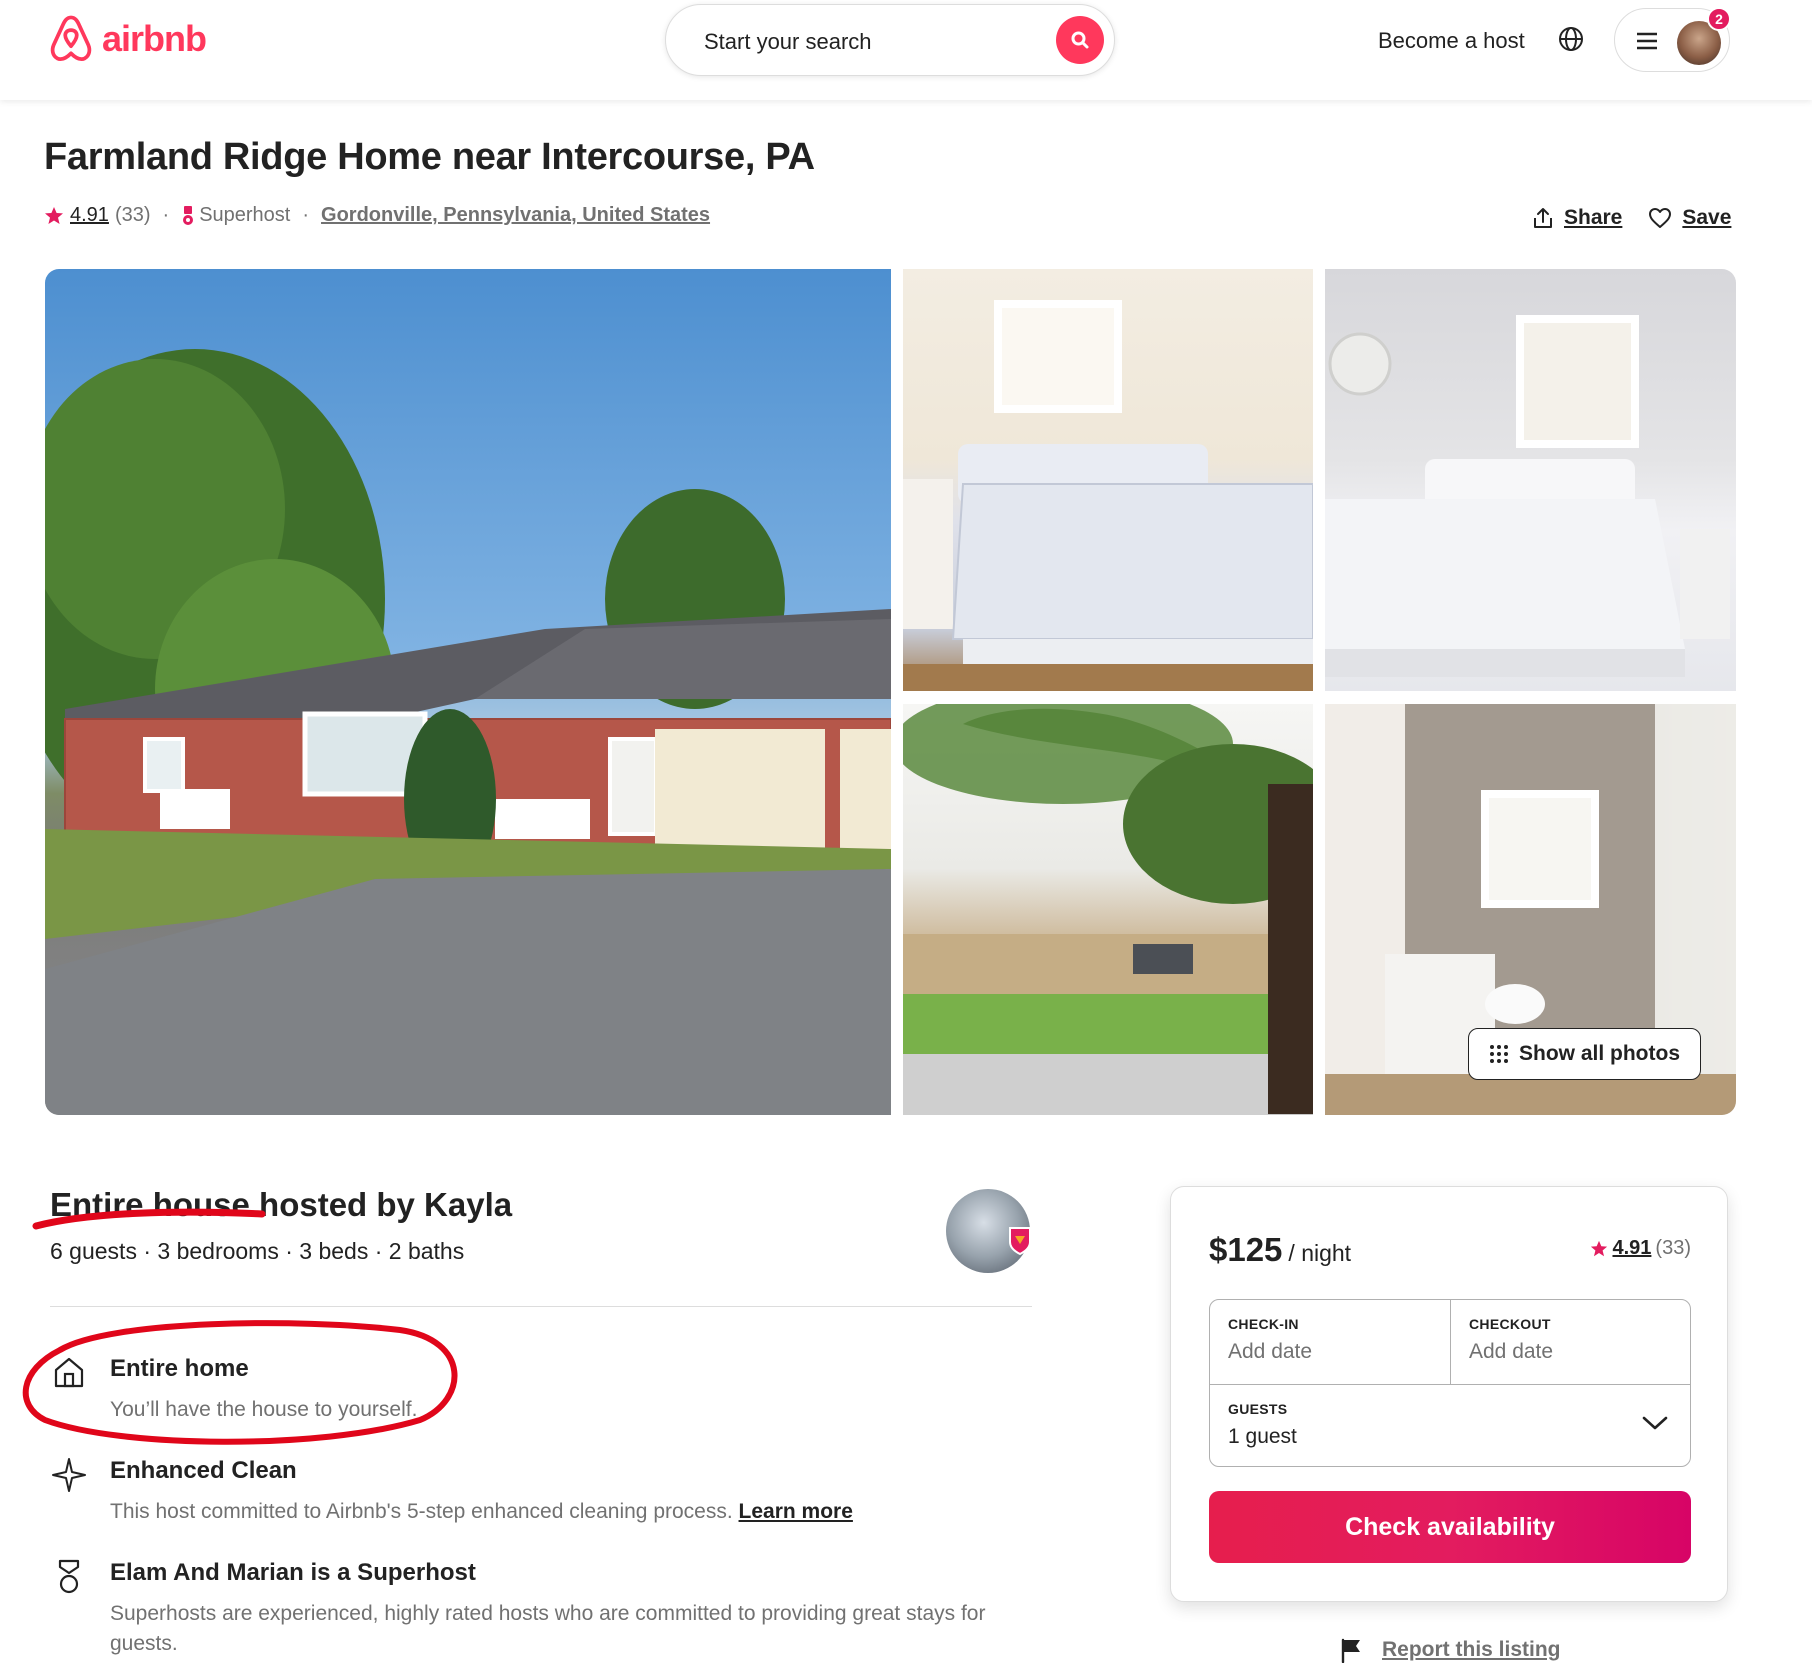  I want to click on price-value: $125, so click(1246, 1249).